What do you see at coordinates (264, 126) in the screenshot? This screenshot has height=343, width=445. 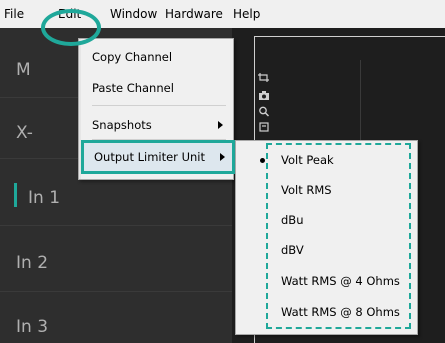 I see `select-icon` at bounding box center [264, 126].